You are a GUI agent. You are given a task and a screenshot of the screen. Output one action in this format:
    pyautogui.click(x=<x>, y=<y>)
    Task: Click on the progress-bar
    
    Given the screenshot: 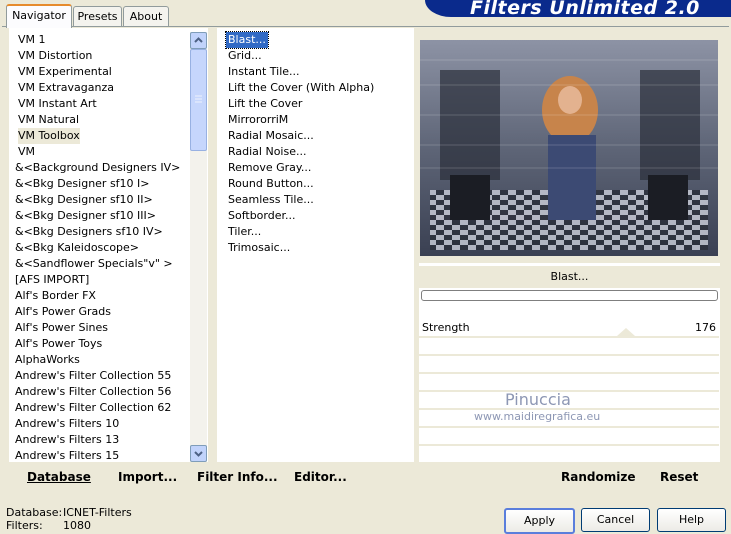 What is the action you would take?
    pyautogui.click(x=569, y=295)
    